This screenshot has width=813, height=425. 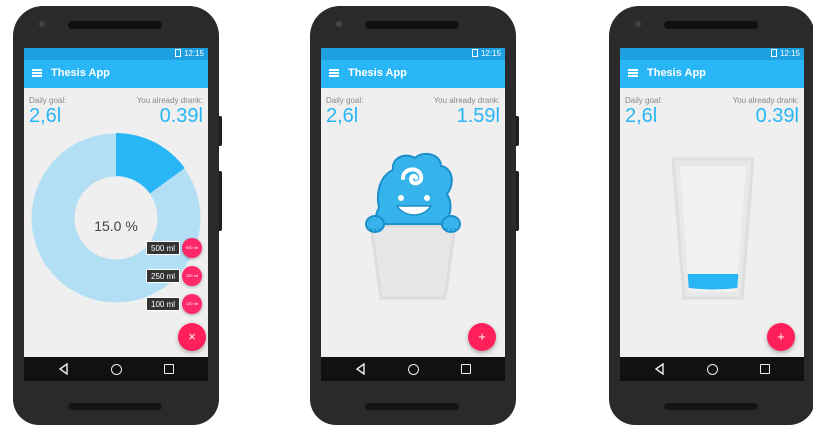 I want to click on add-100ml-button: 100 ml, so click(x=192, y=304).